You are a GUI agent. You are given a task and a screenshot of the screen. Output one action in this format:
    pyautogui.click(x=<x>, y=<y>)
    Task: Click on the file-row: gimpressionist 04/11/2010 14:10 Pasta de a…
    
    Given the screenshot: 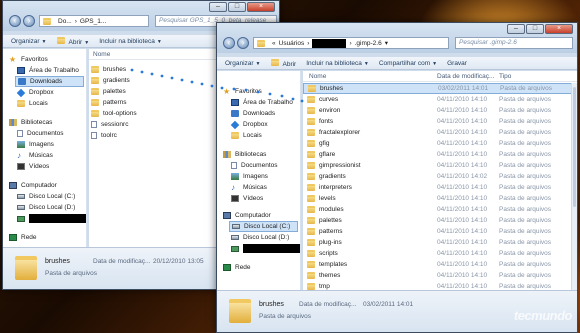 What is the action you would take?
    pyautogui.click(x=440, y=165)
    